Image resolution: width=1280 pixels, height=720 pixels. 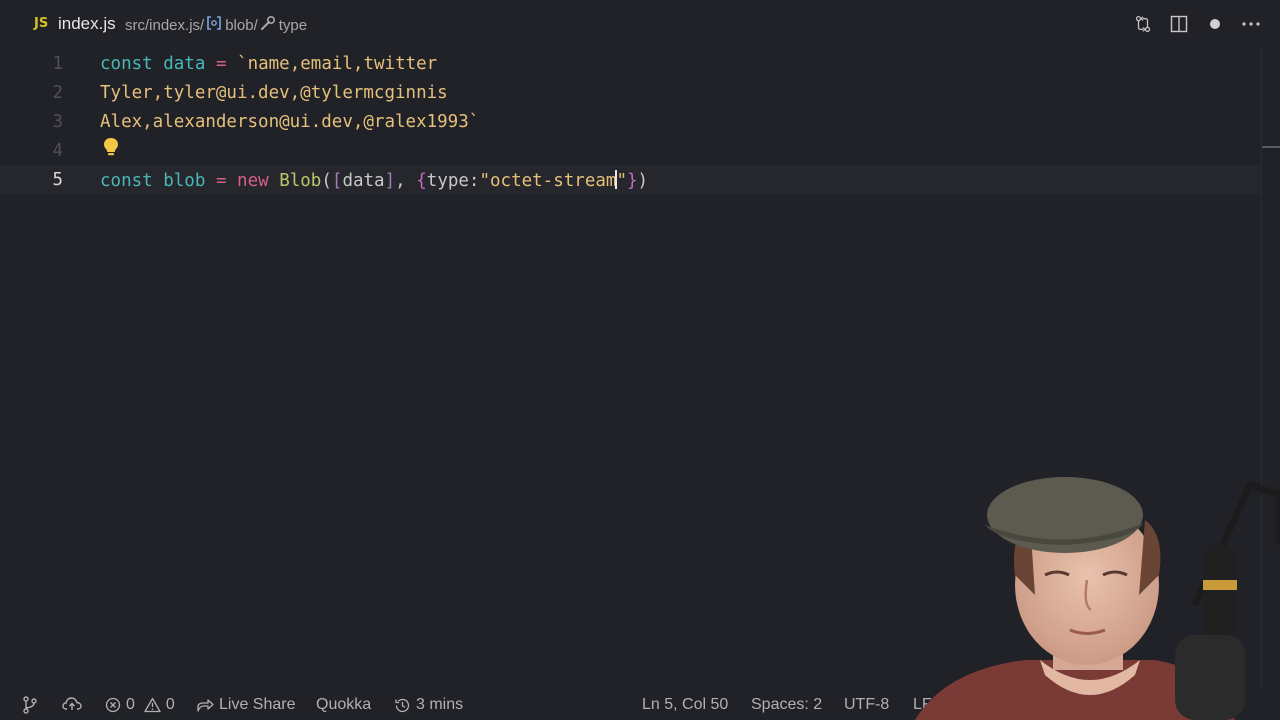 I want to click on code-line: 4, so click(x=631, y=150).